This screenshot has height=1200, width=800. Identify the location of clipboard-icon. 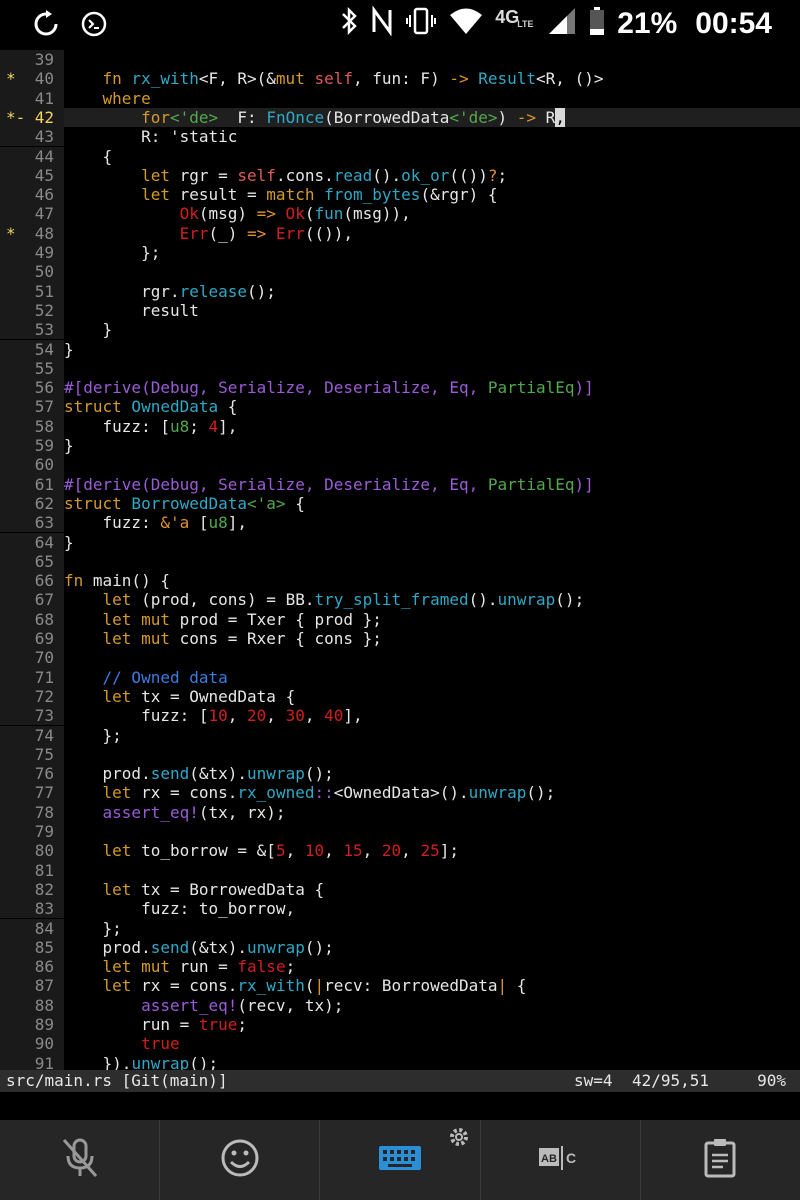
(720, 1160).